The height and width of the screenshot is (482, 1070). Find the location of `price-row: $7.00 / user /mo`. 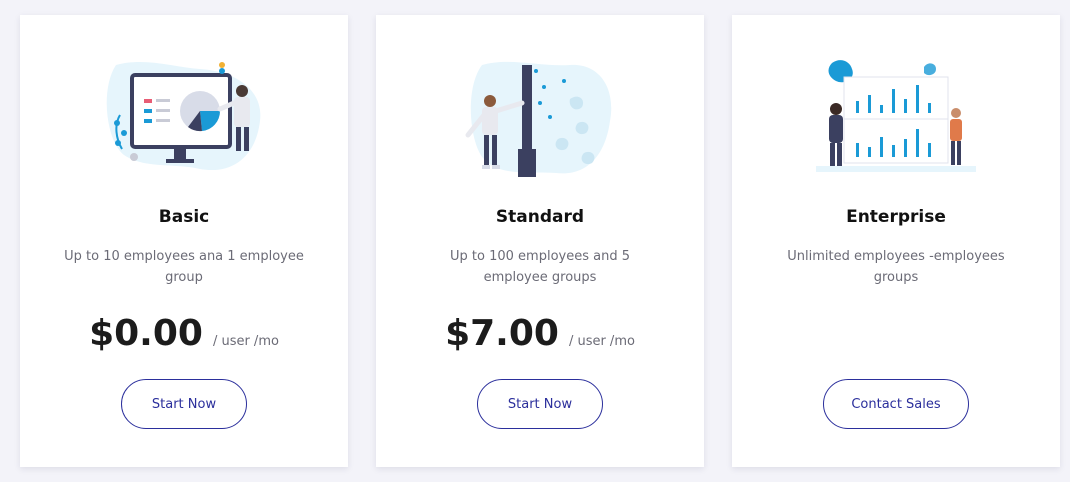

price-row: $7.00 / user /mo is located at coordinates (540, 335).